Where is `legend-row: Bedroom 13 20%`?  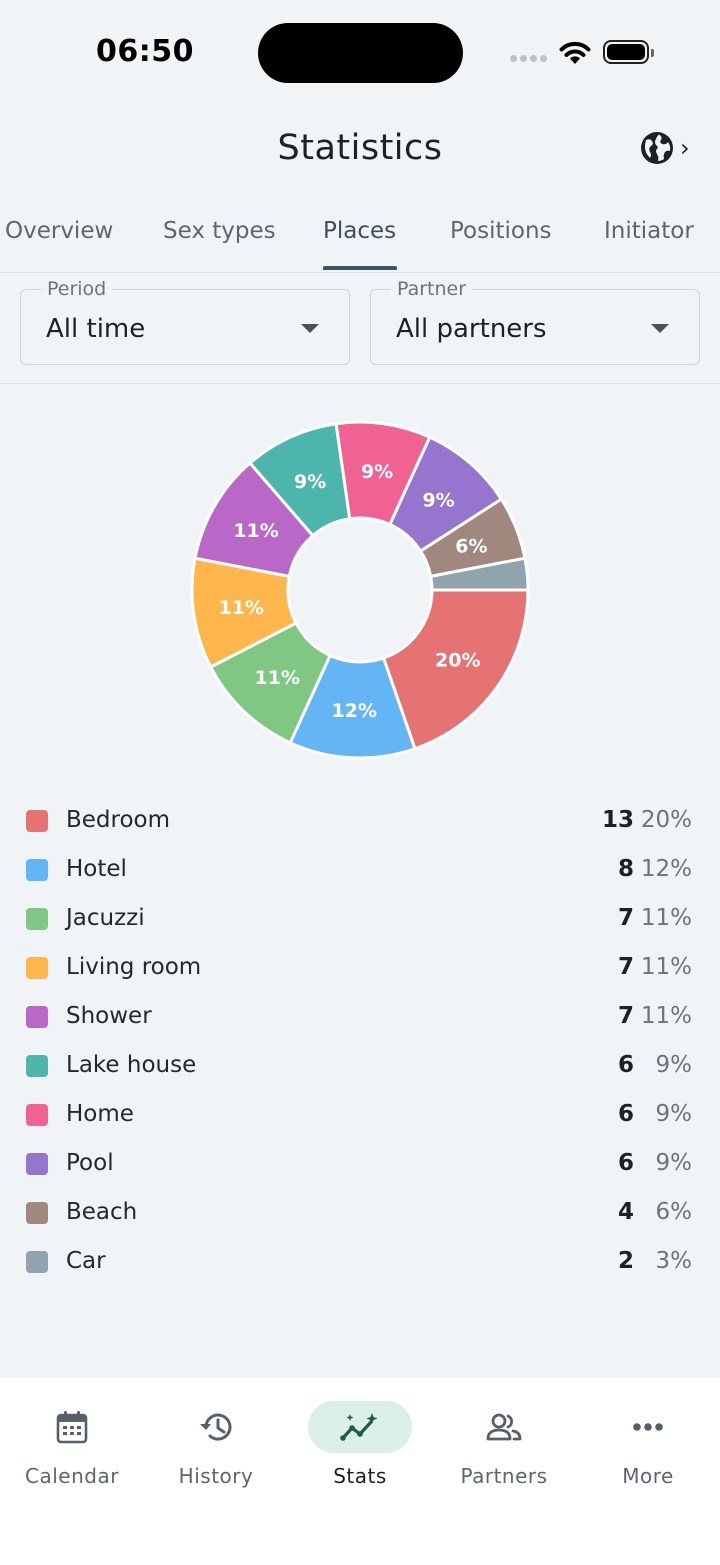 legend-row: Bedroom 13 20% is located at coordinates (360, 821).